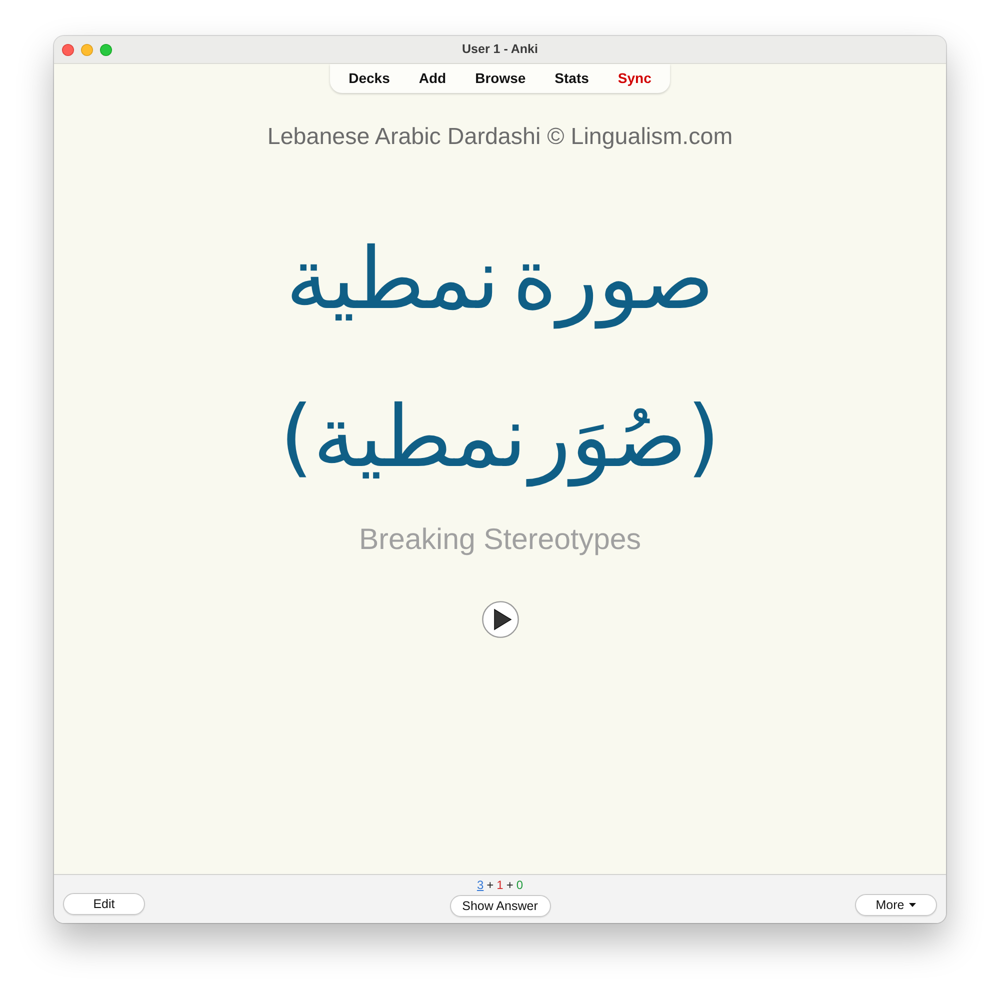  Describe the element at coordinates (500, 136) in the screenshot. I see `card-heading: Lebanese Arabic Dardashi © Lingualism.com` at that location.